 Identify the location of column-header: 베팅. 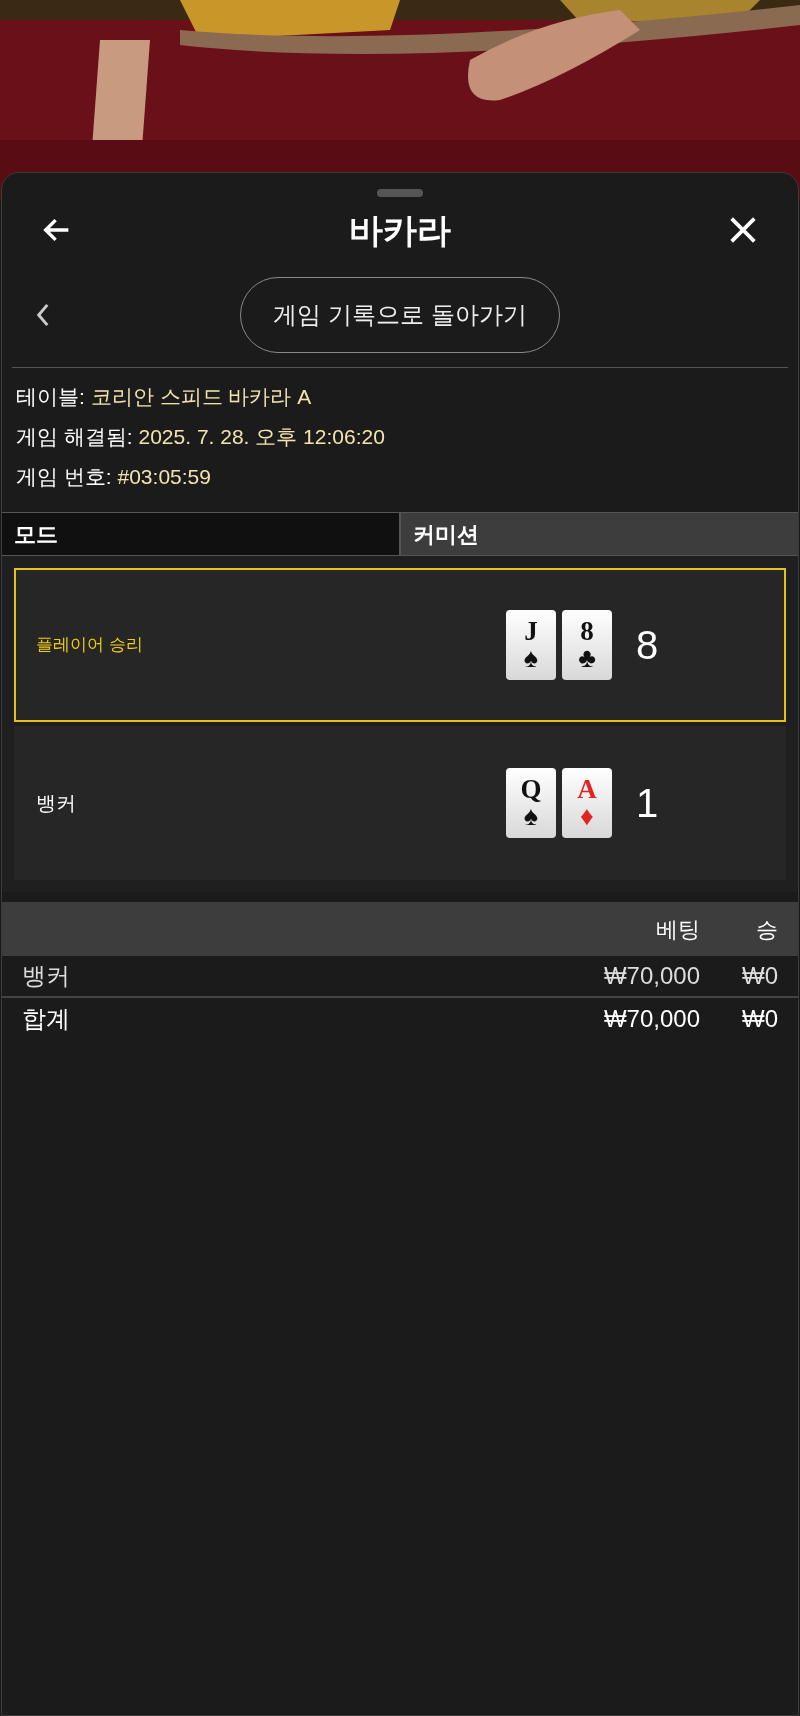
(677, 929).